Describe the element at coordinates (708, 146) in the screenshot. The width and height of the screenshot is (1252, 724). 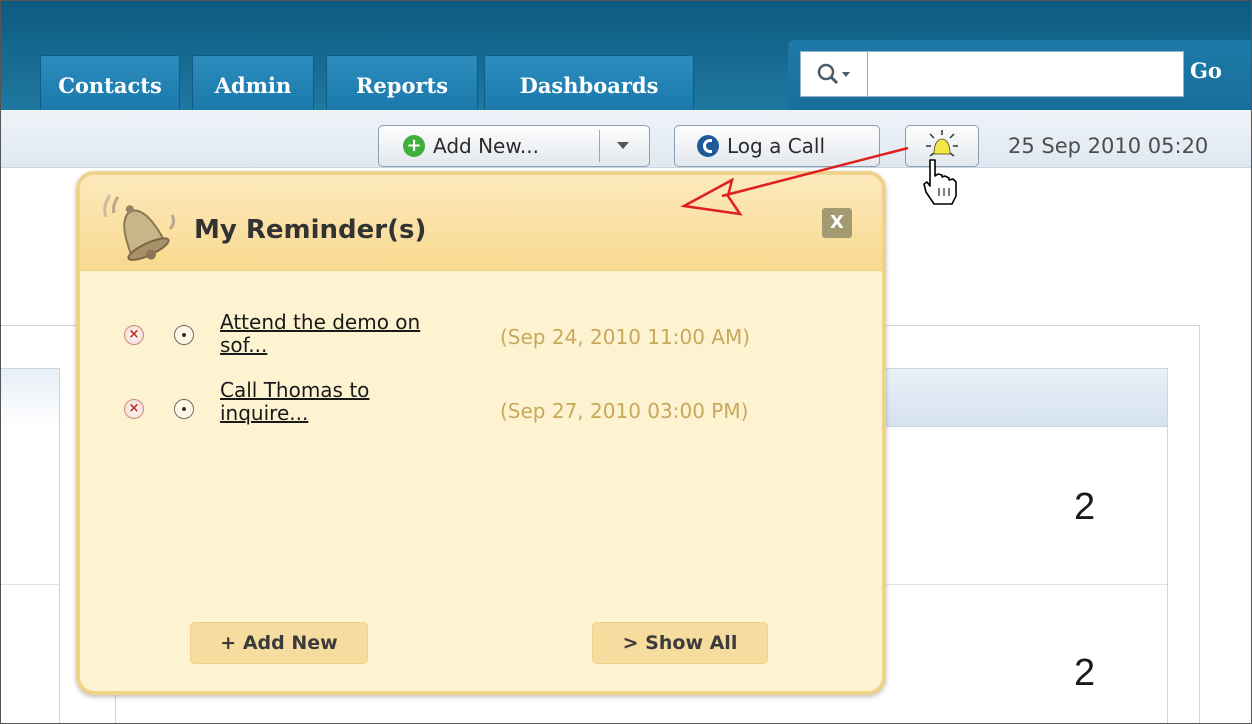
I see `phone-icon` at that location.